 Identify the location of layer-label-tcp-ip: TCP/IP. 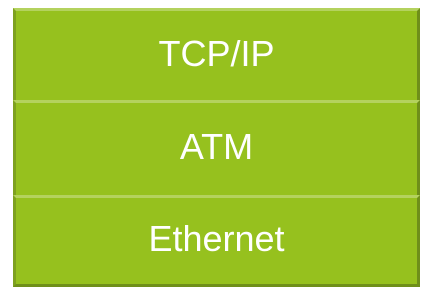
(216, 53).